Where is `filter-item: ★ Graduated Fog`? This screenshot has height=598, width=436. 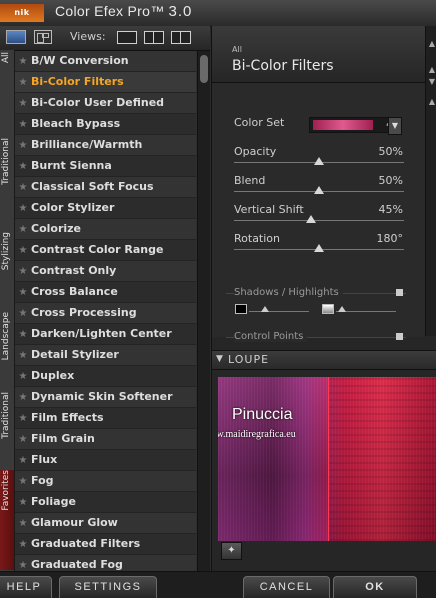 filter-item: ★ Graduated Fog is located at coordinates (105, 563).